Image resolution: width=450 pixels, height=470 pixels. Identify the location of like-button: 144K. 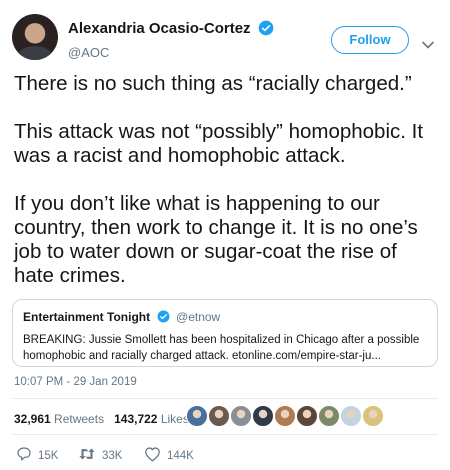
(169, 456).